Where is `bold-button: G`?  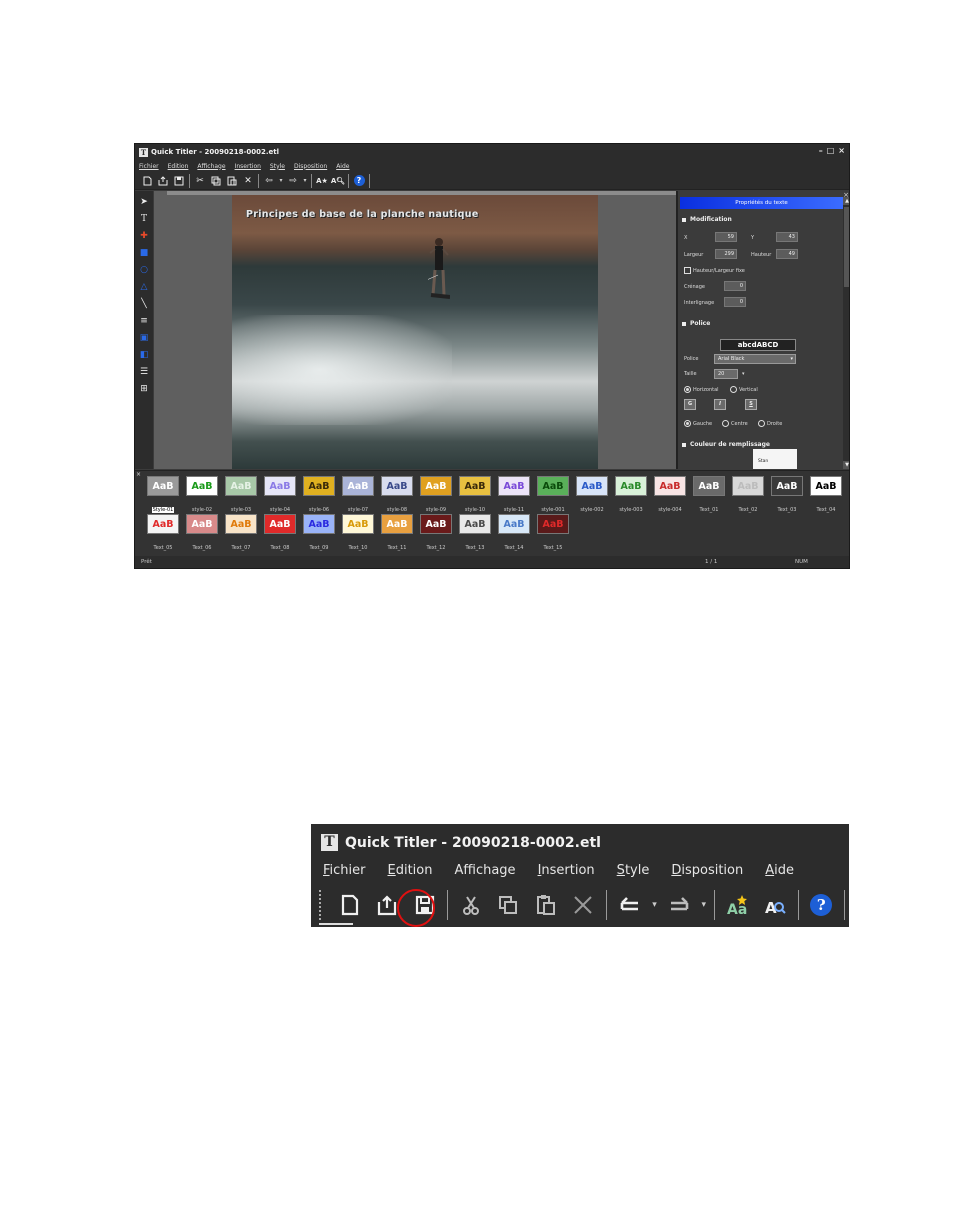 bold-button: G is located at coordinates (690, 404).